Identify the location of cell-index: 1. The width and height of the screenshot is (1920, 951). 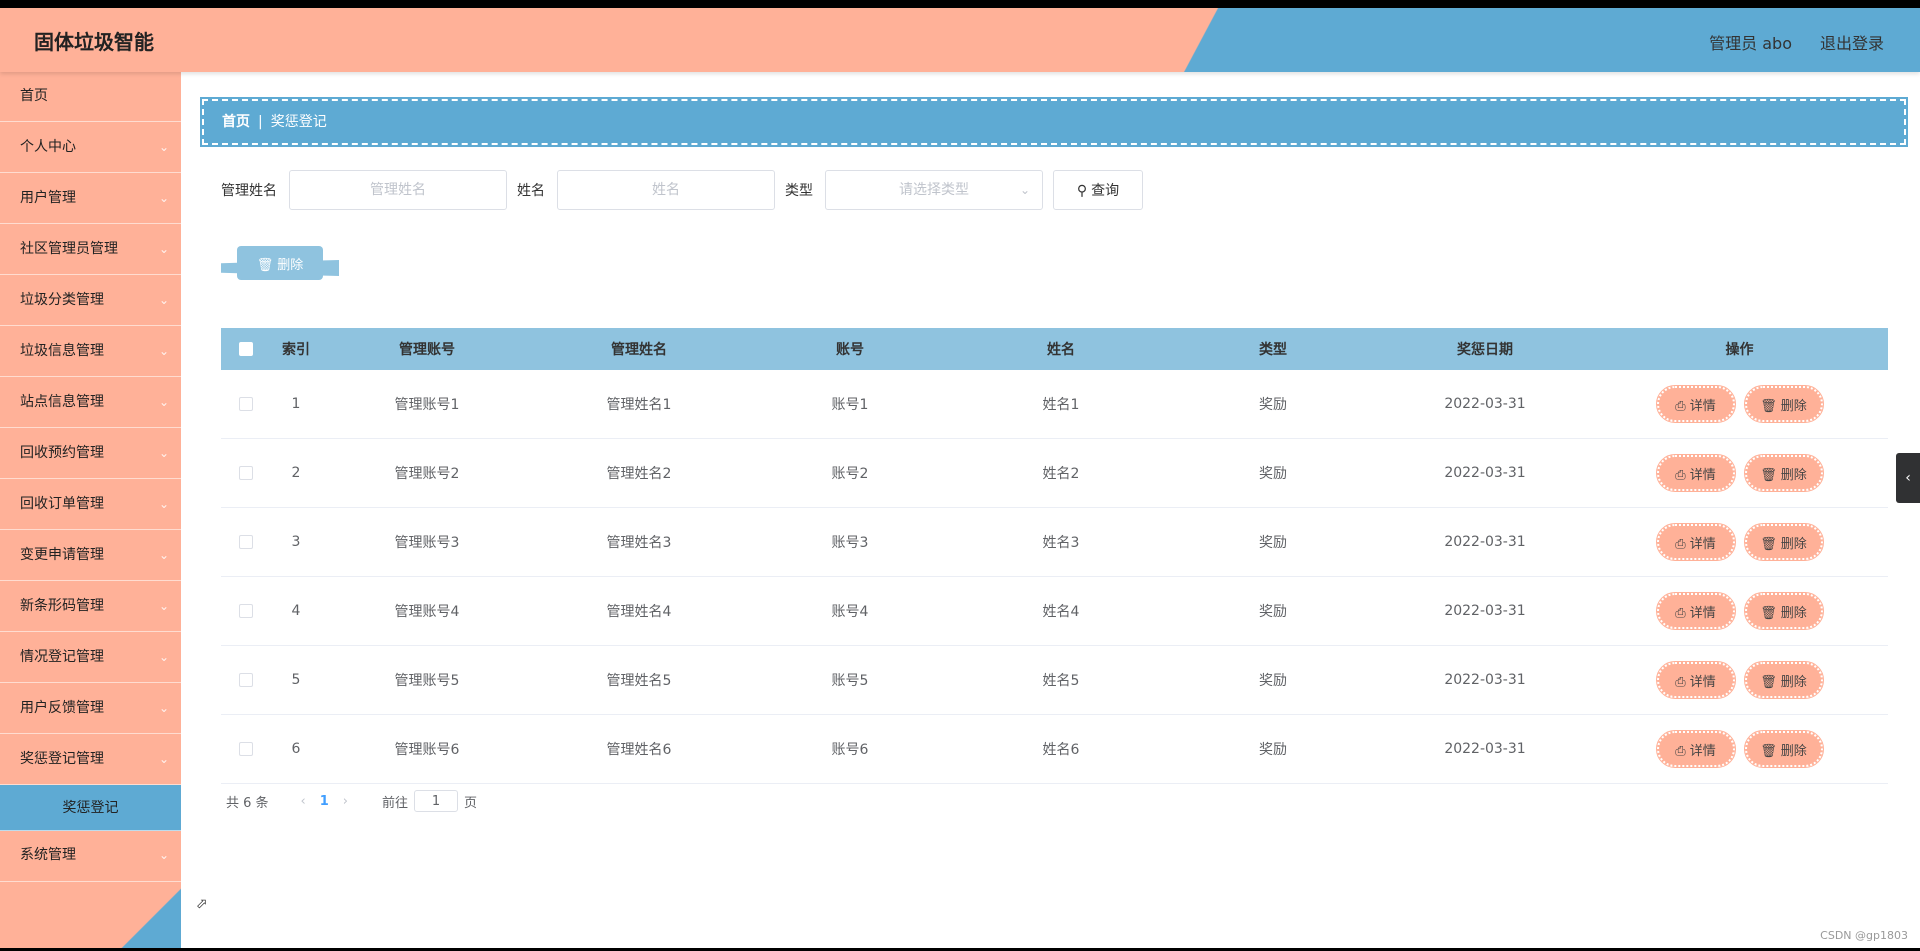
(296, 404).